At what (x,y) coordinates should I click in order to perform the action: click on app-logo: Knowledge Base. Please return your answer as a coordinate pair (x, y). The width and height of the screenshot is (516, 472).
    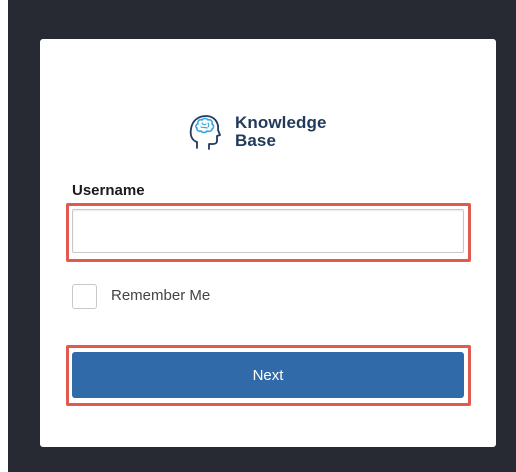
    Looking at the image, I should click on (272, 132).